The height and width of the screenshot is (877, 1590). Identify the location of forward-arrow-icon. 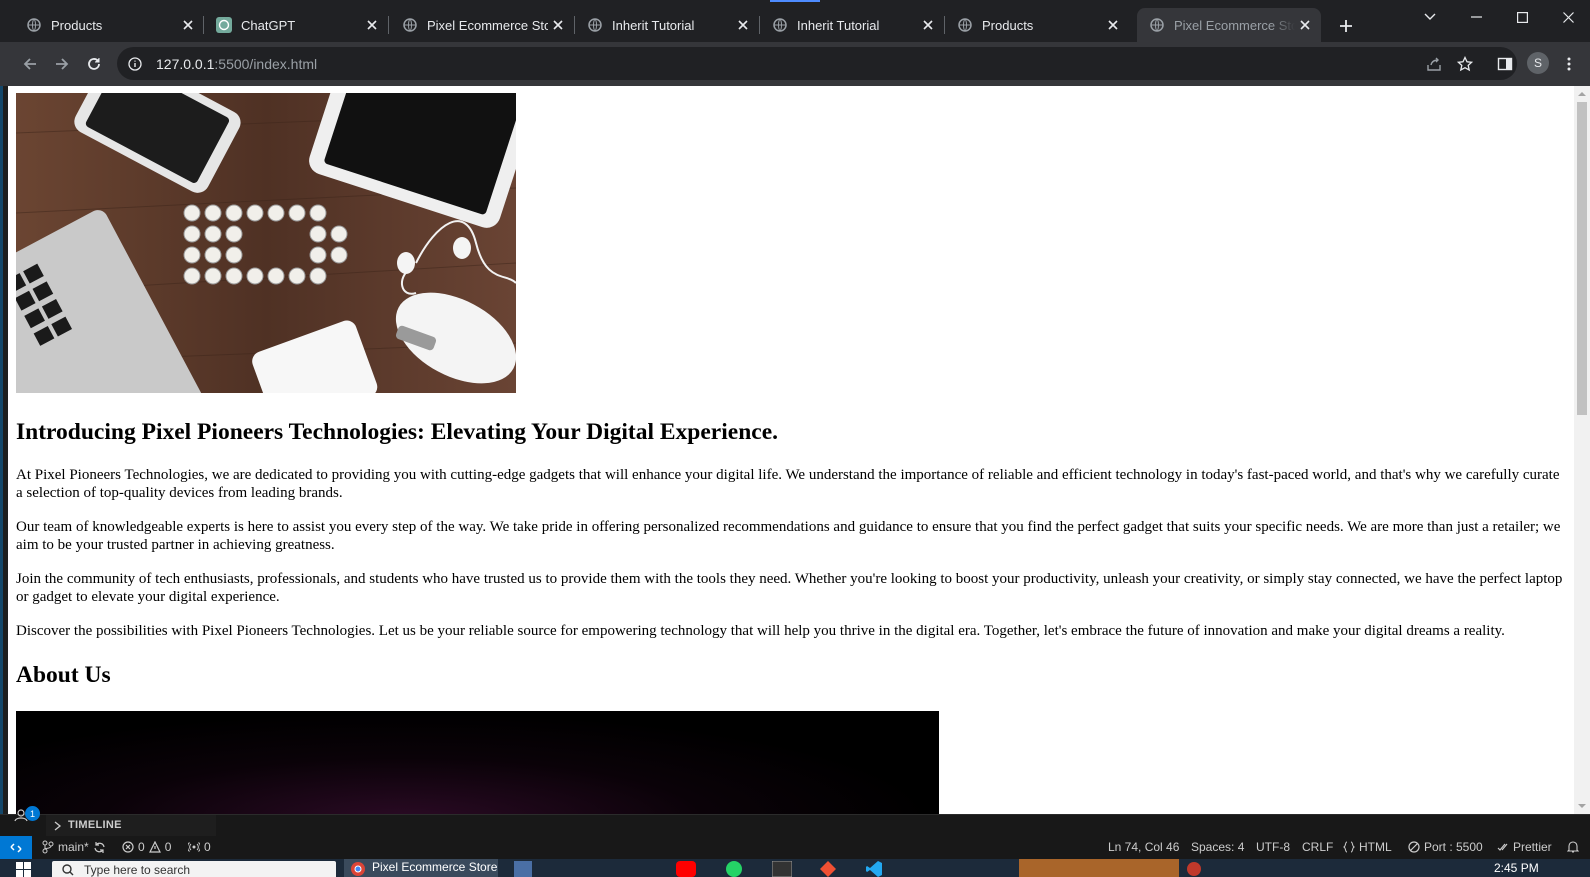
(62, 64).